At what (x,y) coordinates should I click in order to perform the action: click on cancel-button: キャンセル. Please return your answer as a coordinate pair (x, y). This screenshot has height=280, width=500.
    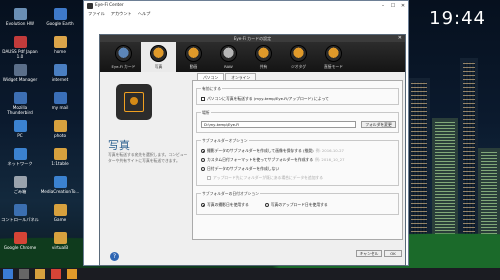
    Looking at the image, I should click on (369, 253).